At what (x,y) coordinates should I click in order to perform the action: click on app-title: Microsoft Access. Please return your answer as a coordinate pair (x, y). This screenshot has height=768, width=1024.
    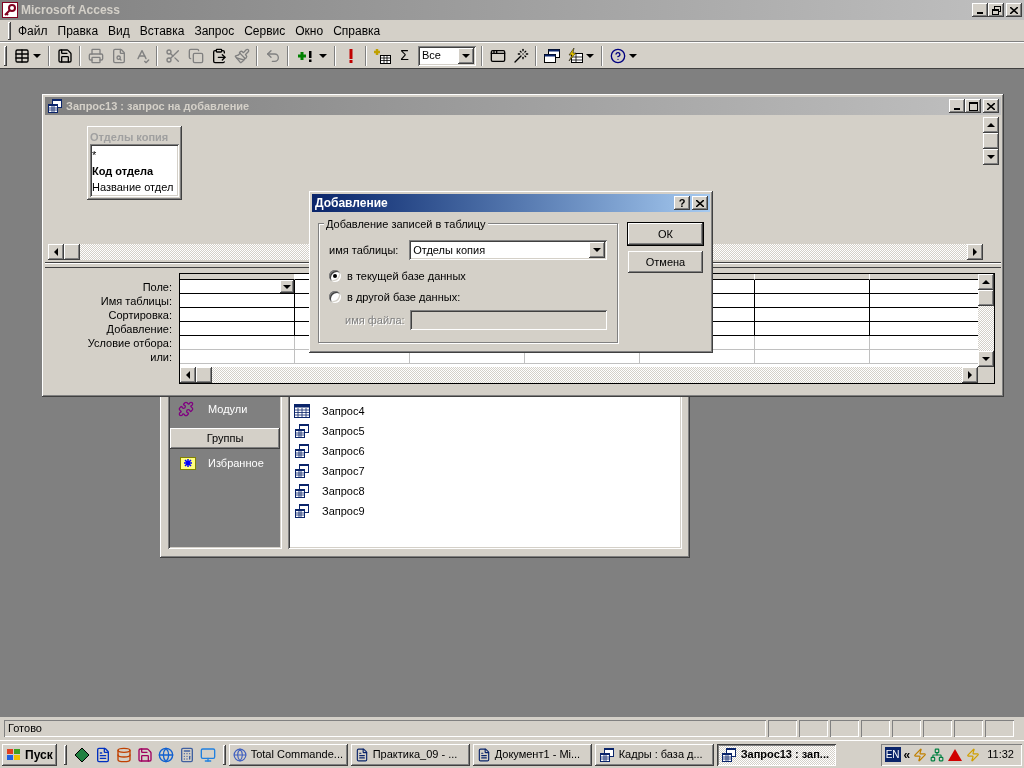
    Looking at the image, I should click on (70, 10).